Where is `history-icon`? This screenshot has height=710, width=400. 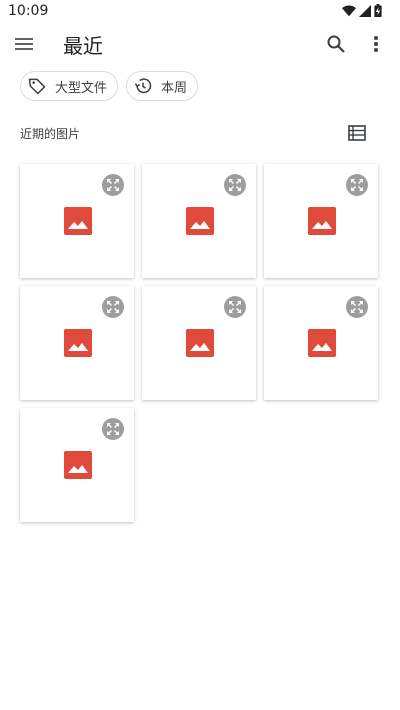
history-icon is located at coordinates (143, 86).